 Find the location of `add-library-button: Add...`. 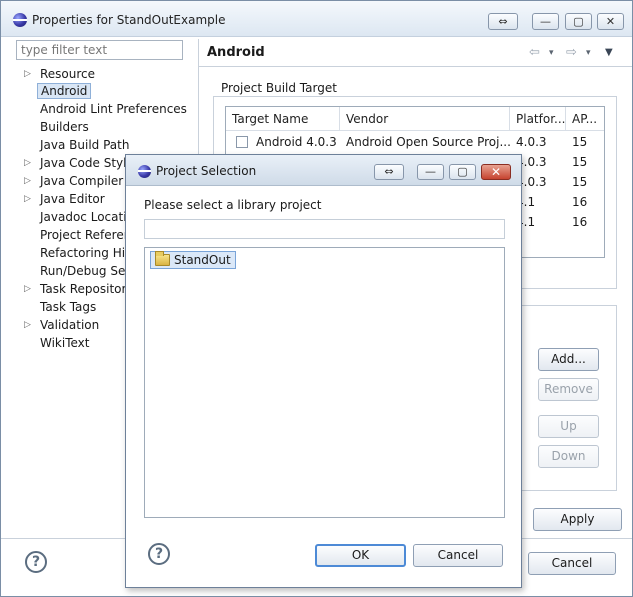

add-library-button: Add... is located at coordinates (568, 359).